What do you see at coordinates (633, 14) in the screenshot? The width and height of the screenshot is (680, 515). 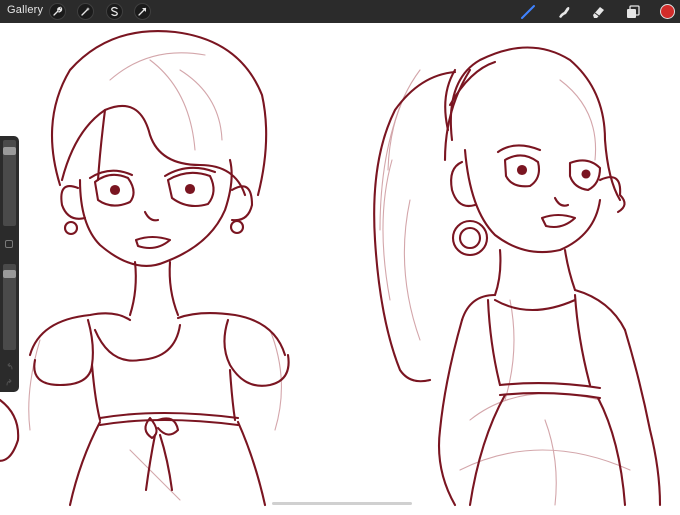 I see `layers-icon` at bounding box center [633, 14].